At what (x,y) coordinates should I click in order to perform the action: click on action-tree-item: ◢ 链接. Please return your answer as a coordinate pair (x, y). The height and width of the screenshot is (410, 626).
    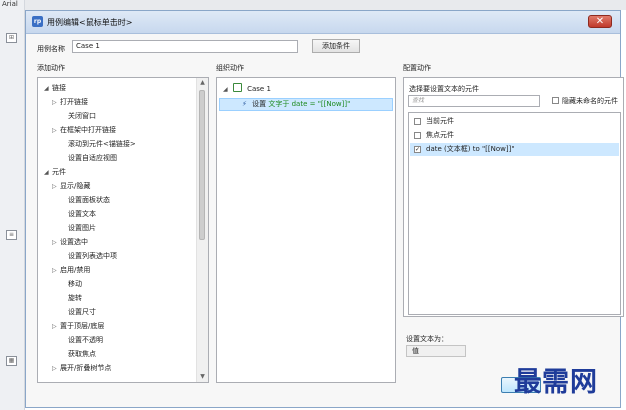
    Looking at the image, I should click on (55, 88).